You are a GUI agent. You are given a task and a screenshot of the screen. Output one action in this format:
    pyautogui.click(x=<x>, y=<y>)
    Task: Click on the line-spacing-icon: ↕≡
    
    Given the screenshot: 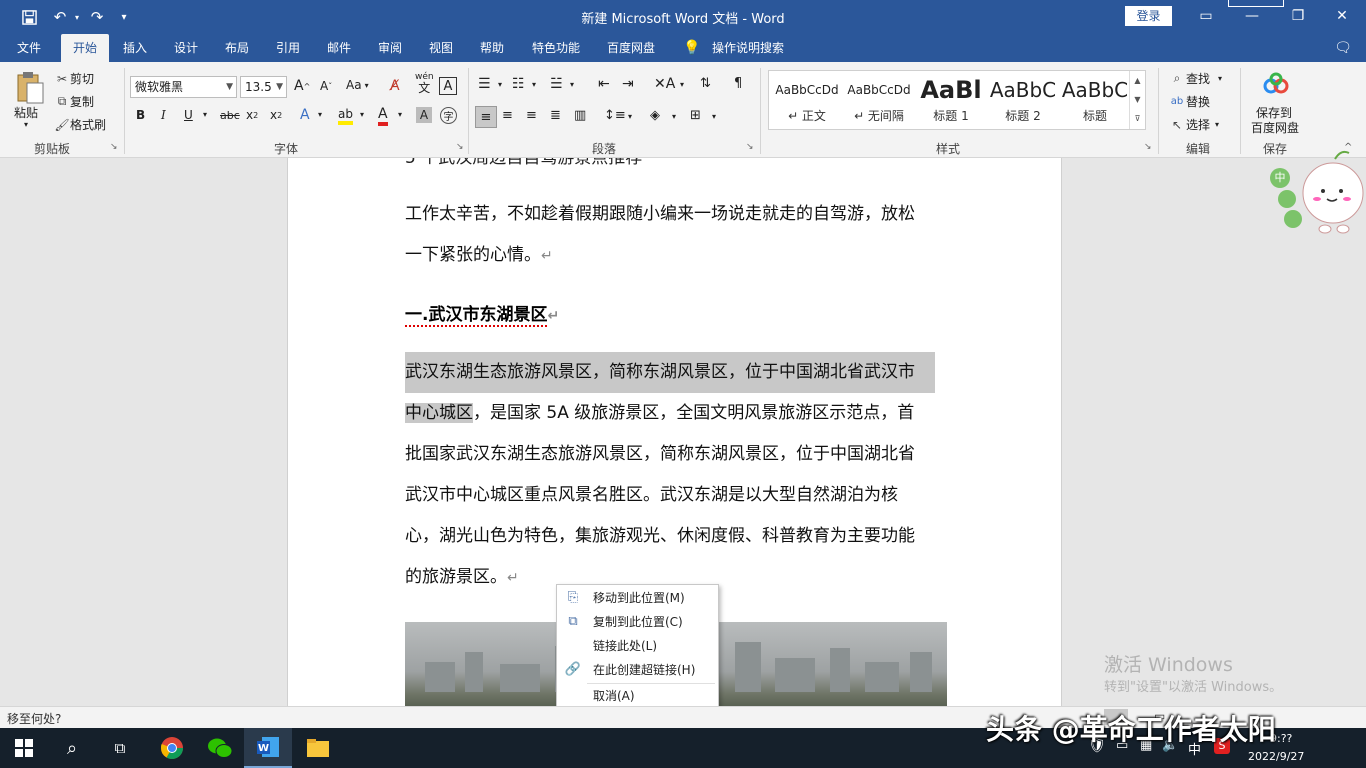 What is the action you would take?
    pyautogui.click(x=615, y=115)
    